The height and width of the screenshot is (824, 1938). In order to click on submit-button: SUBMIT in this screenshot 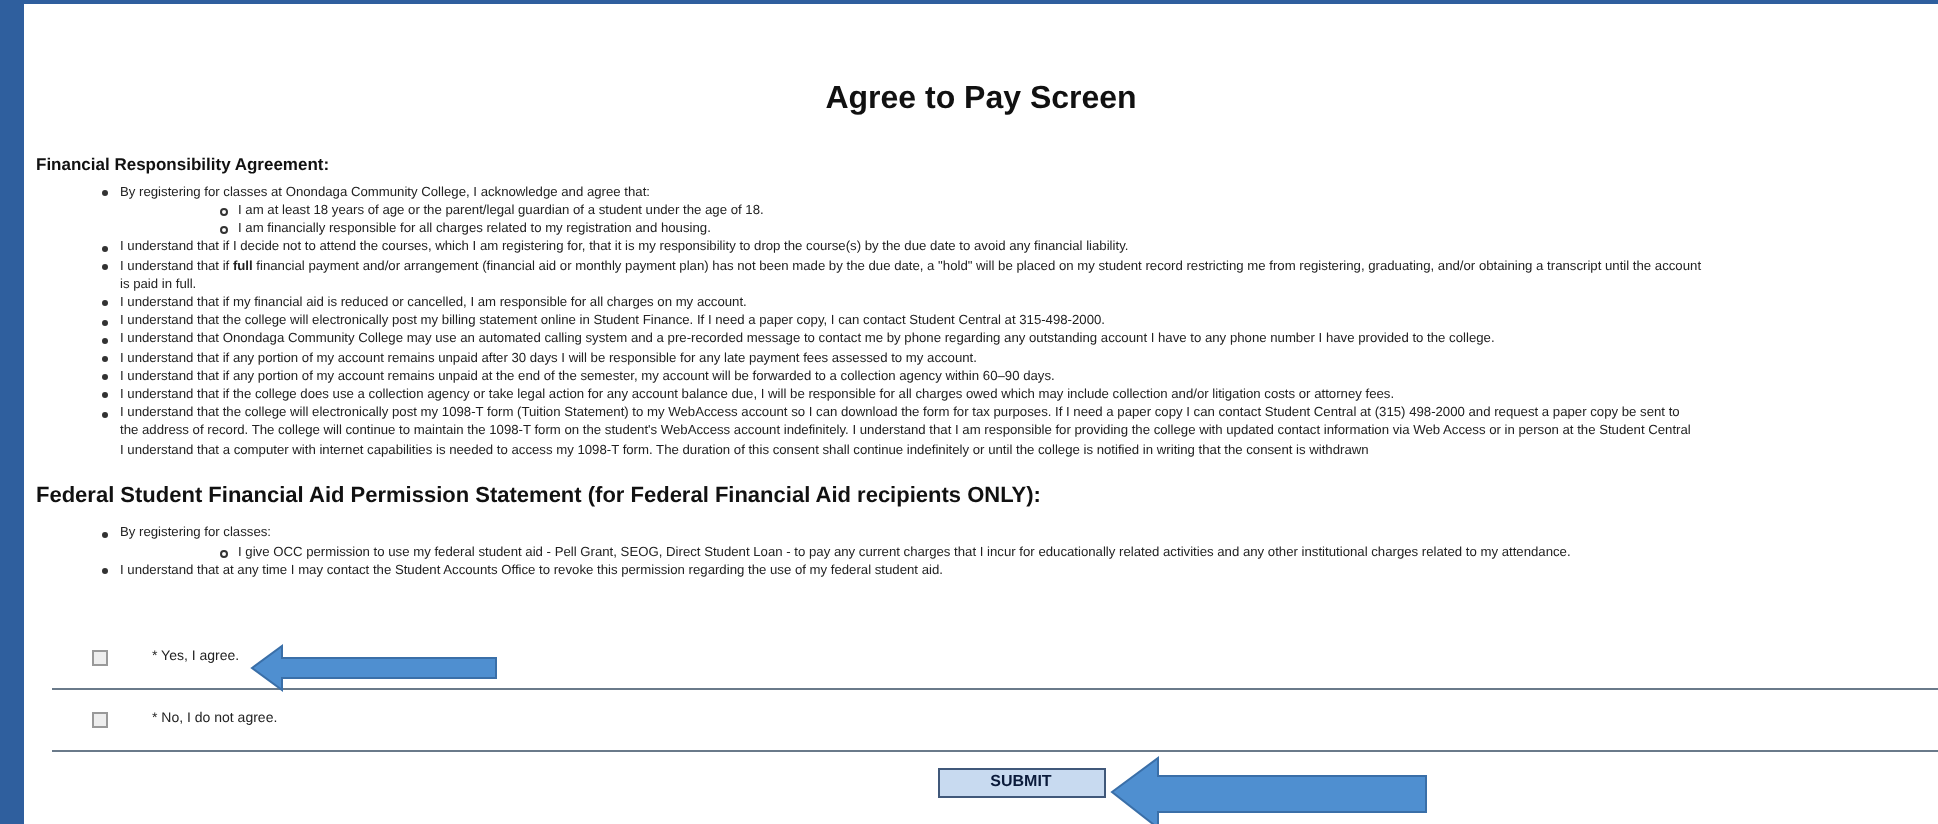, I will do `click(1021, 782)`.